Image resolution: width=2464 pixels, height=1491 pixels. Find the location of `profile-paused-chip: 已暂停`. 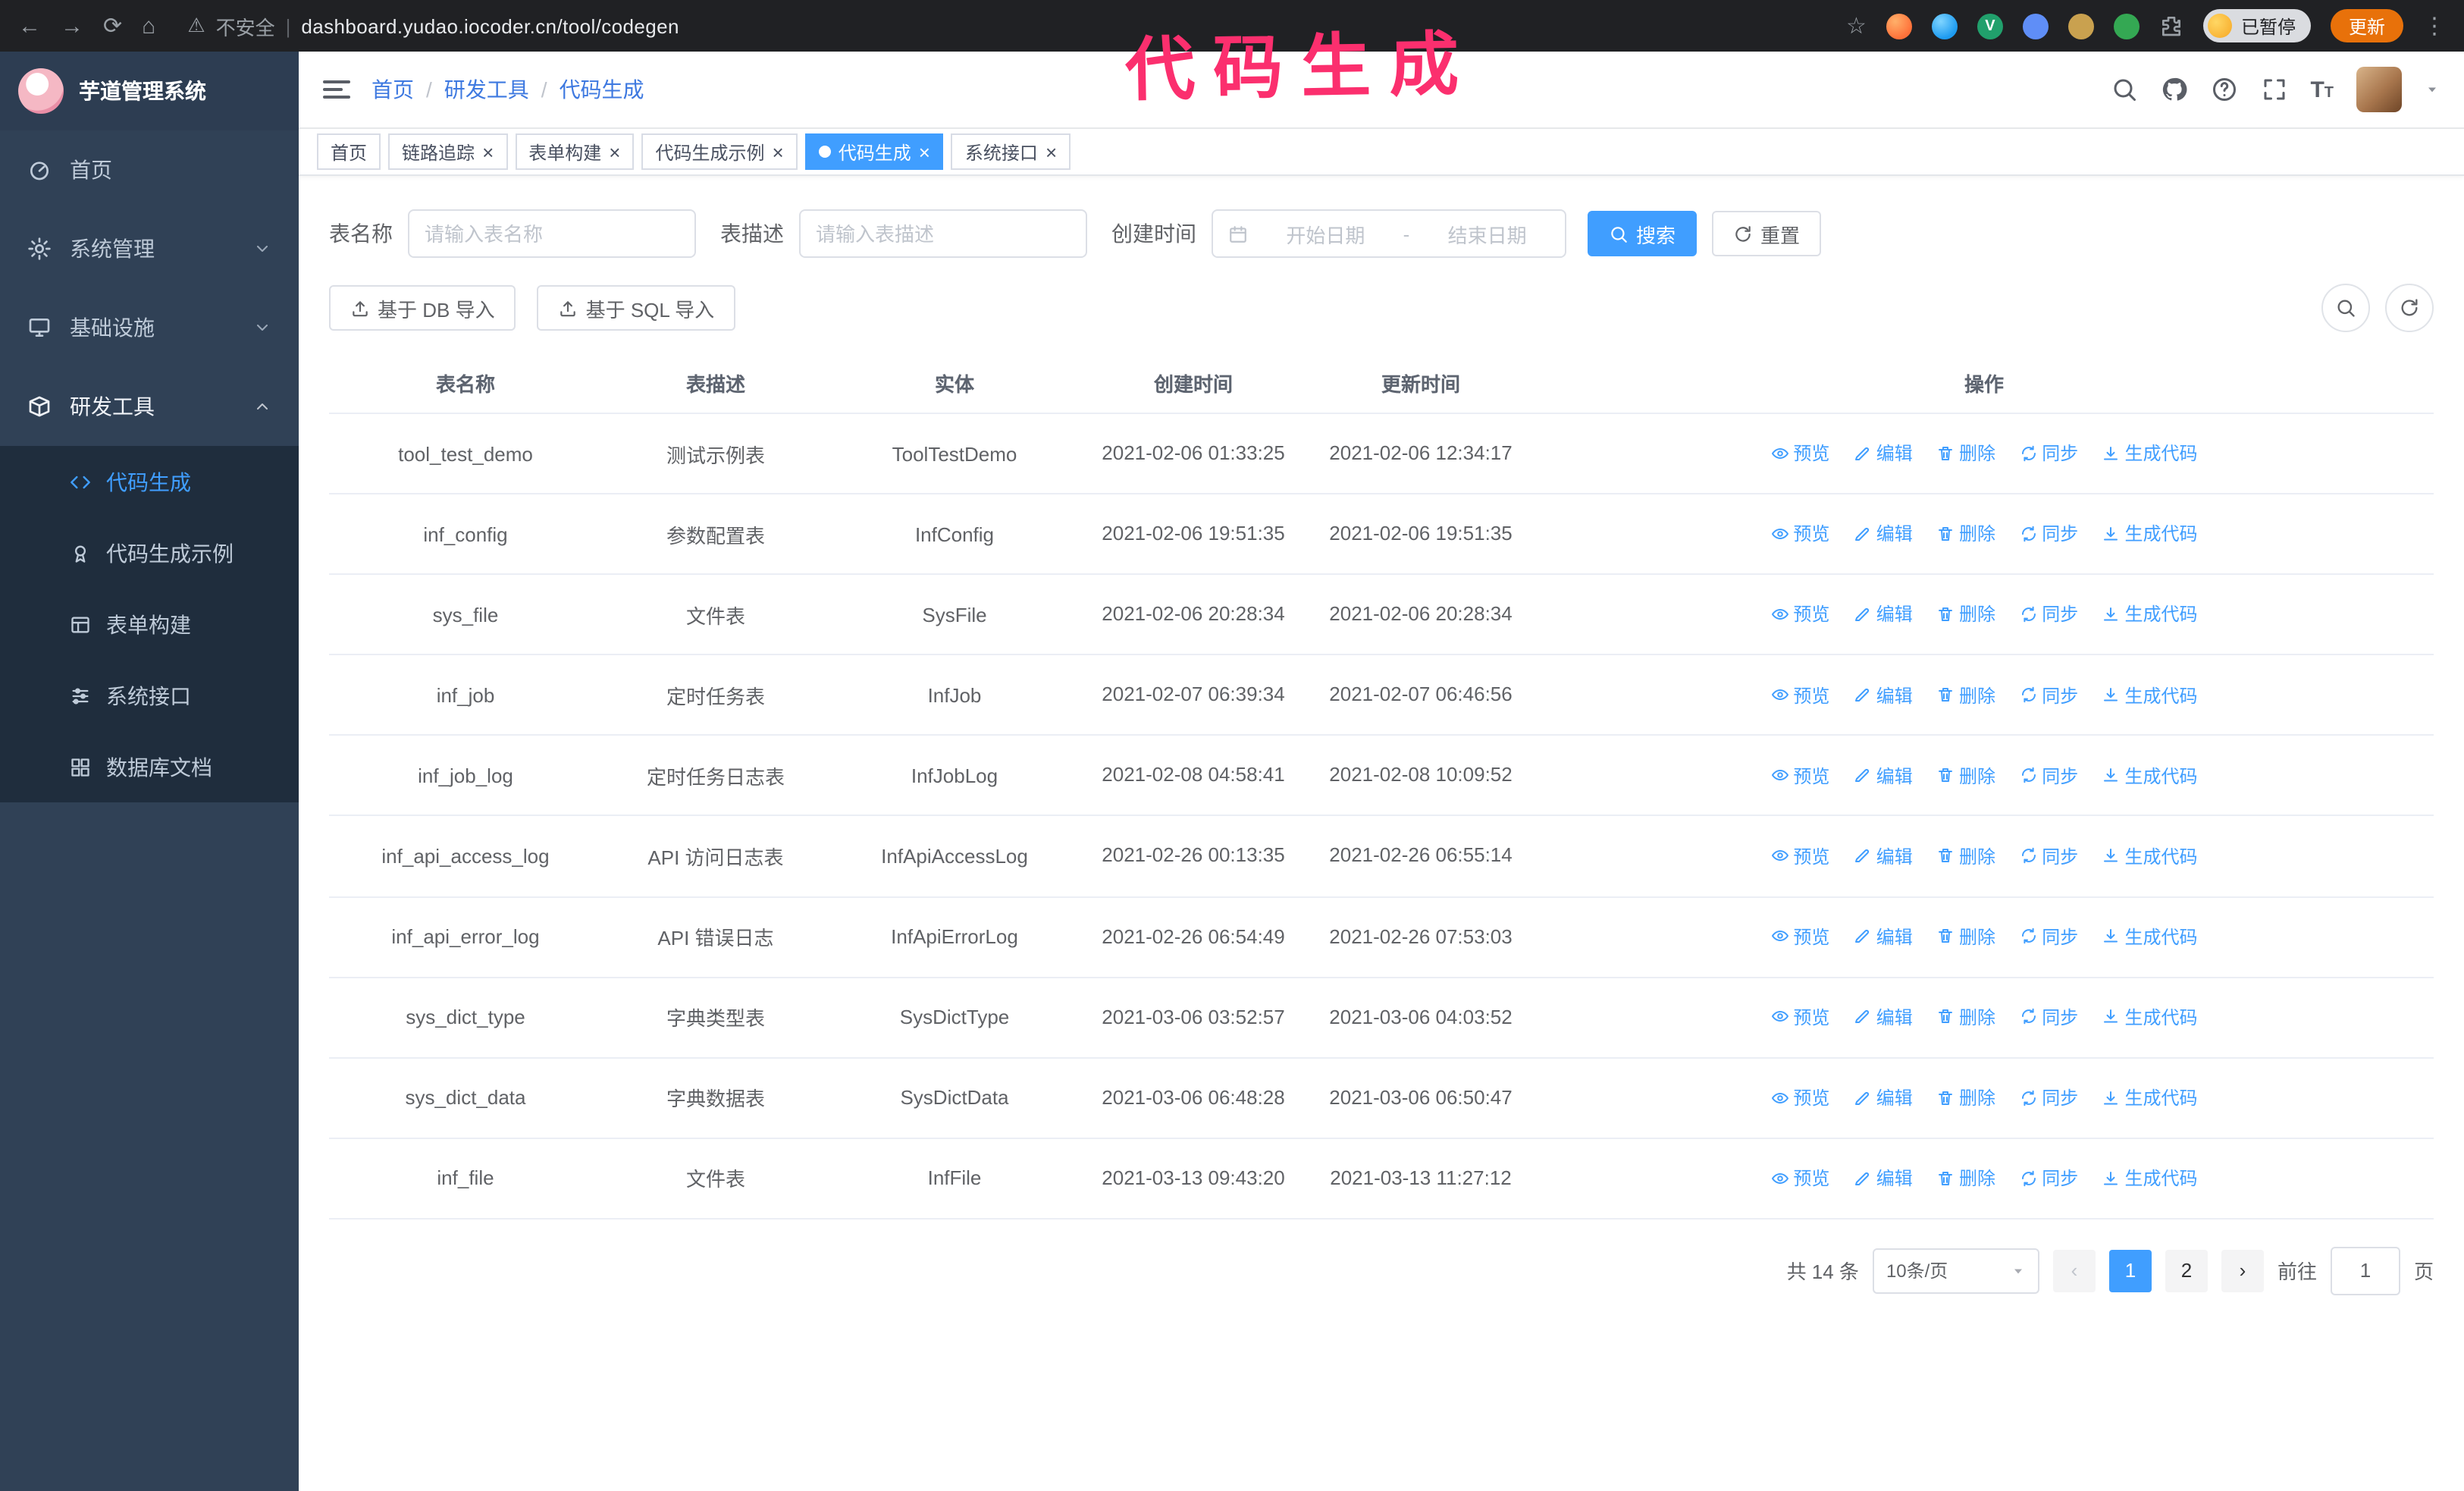

profile-paused-chip: 已暂停 is located at coordinates (2257, 25).